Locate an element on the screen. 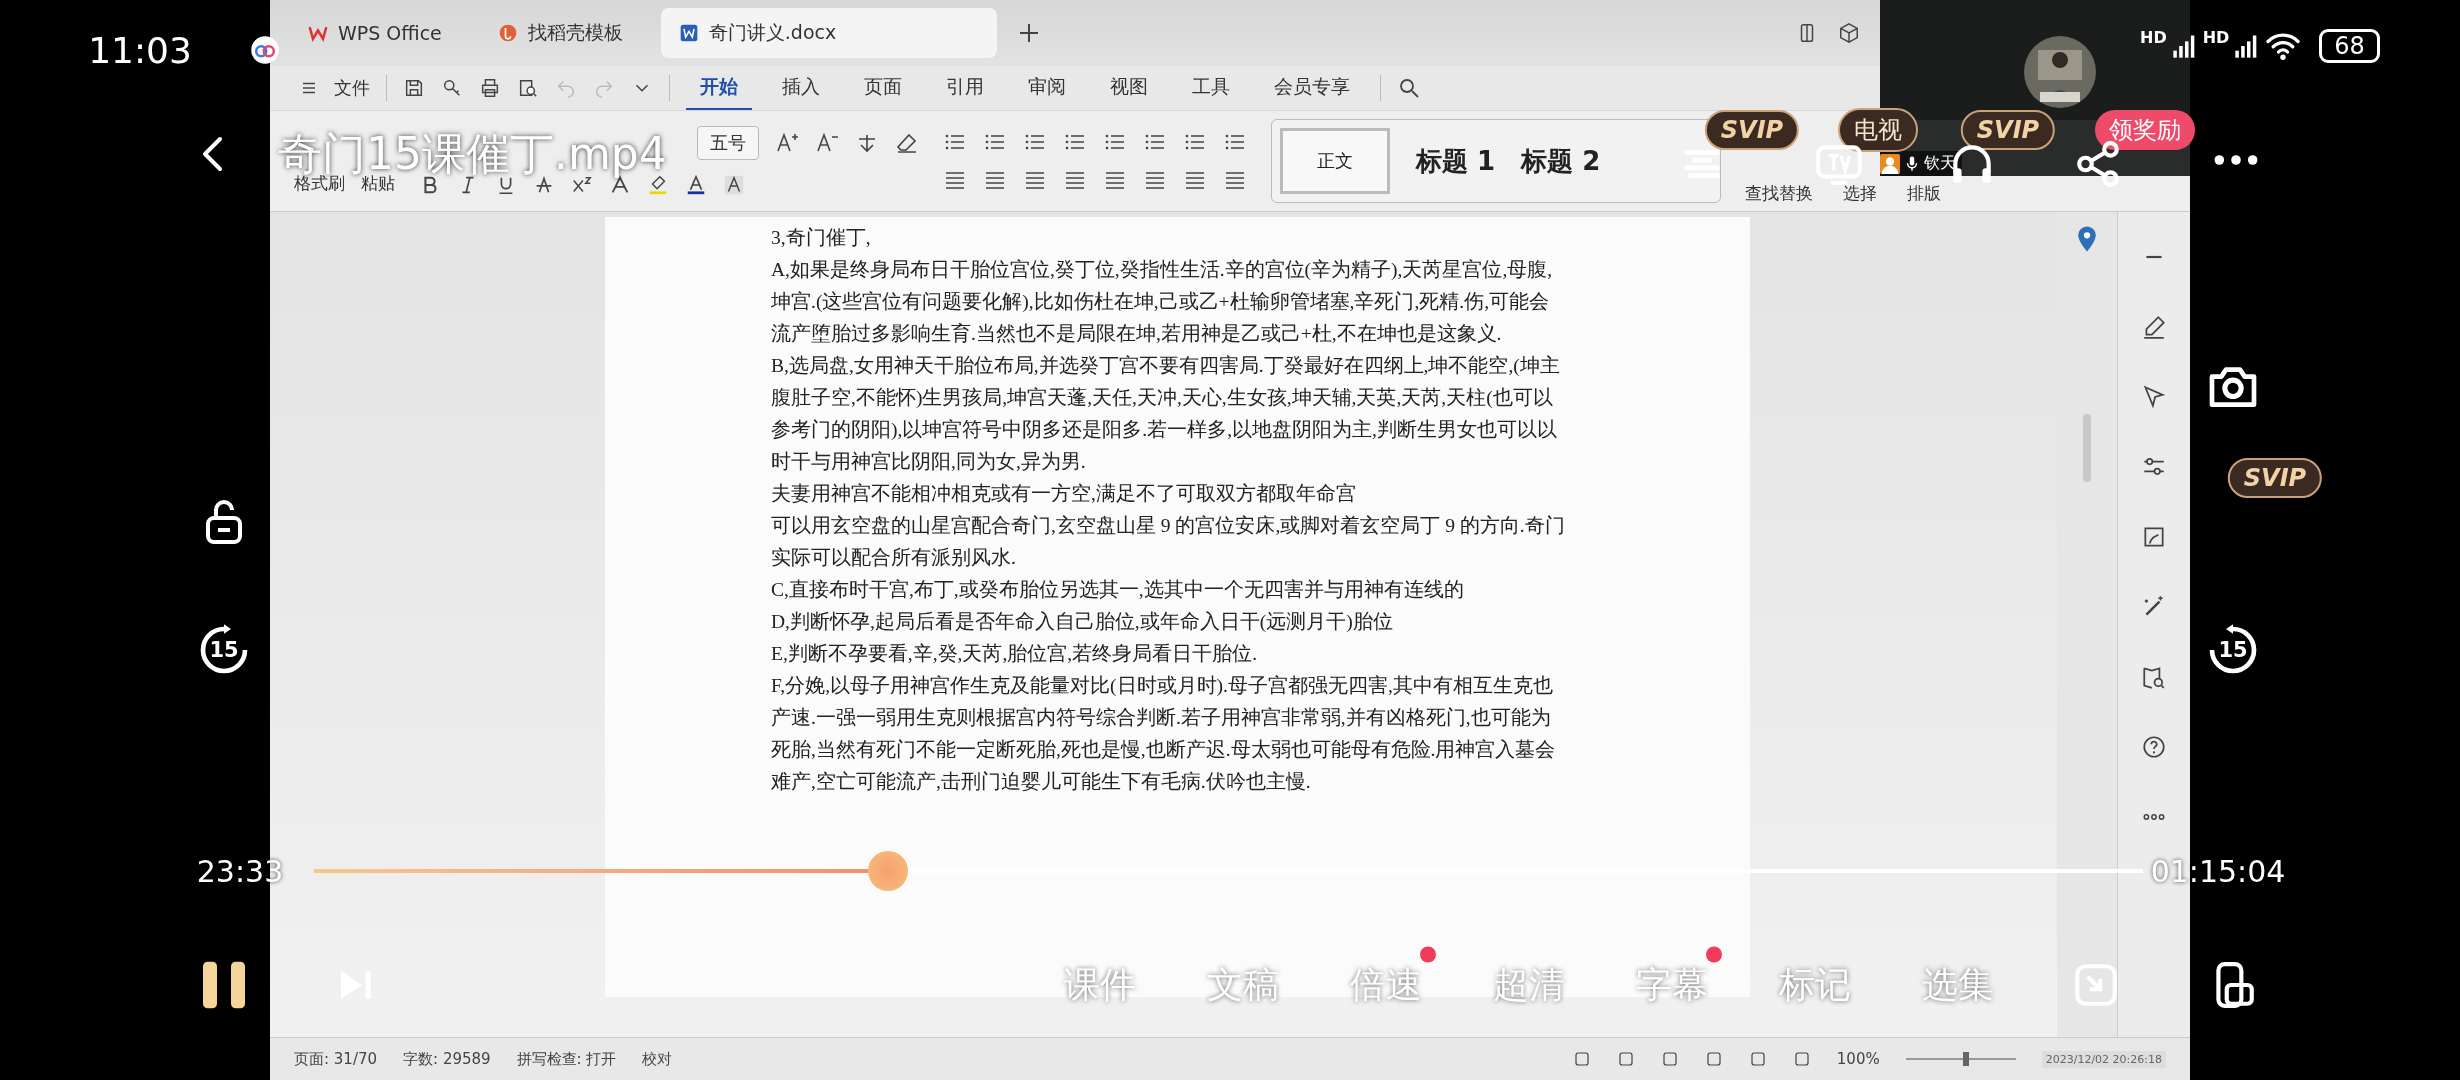 This screenshot has width=2460, height=1080. paragraph: F,分娩,以母子用神宫作生克及能量对比(日时或月时).母子宫都强无四害,其中有相互生克也 产速.一强一弱用生克则根据宫内符号综合判断.若子用神宫非常弱,并有凶格死门,也可能为 死胎,当然有死门不能一定断死胎,死也是慢,也断产迟.母太弱也可能母有危险.用神宫入墓会 难产,空亡可能流产,击刑门迫婴儿可能生下有毛病.伏吟也主慢. is located at coordinates (1164, 734).